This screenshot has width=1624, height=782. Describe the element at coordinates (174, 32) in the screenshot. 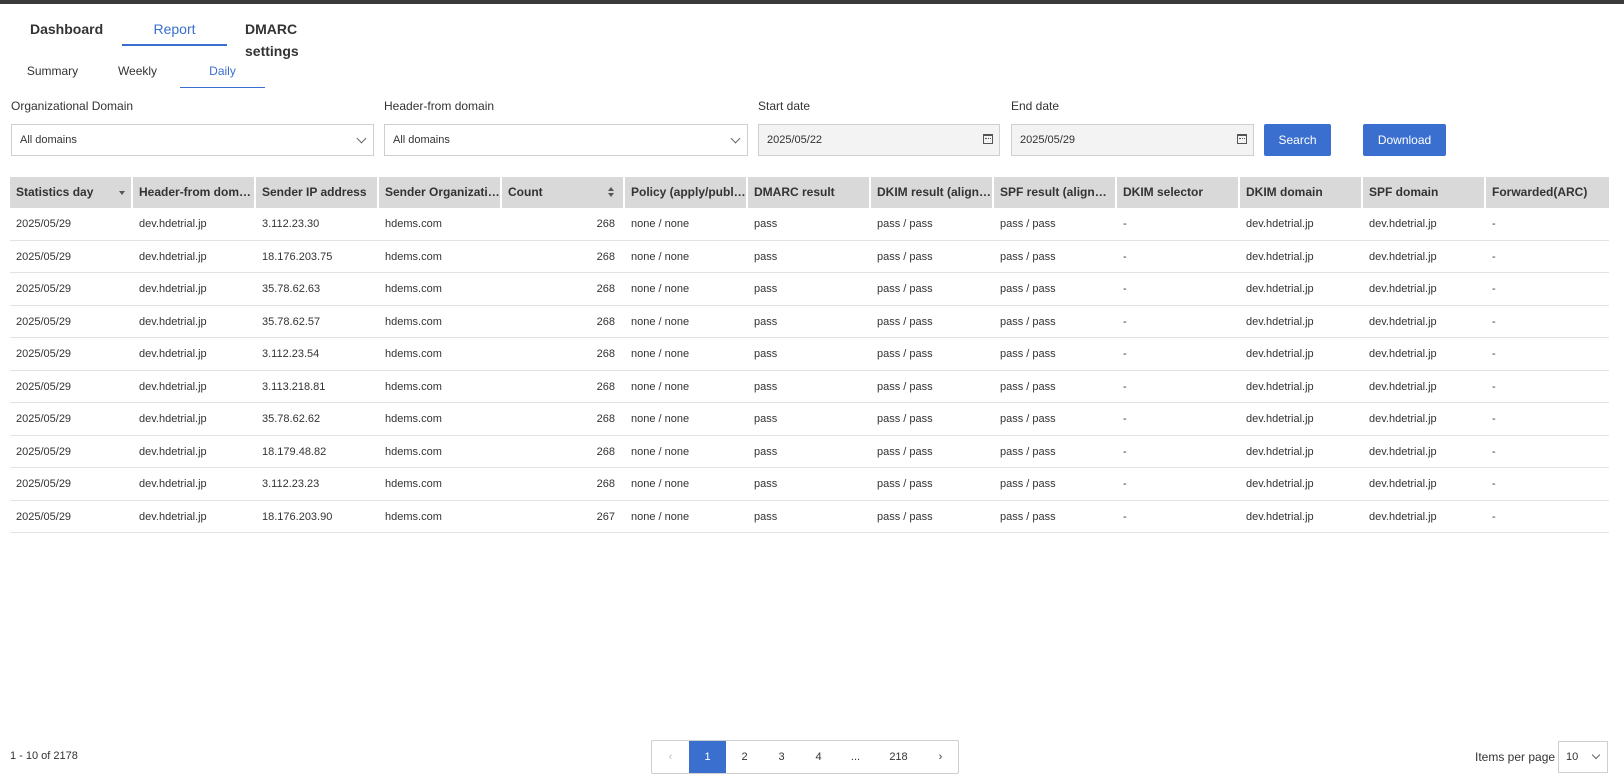

I see `tab-report: Report` at that location.